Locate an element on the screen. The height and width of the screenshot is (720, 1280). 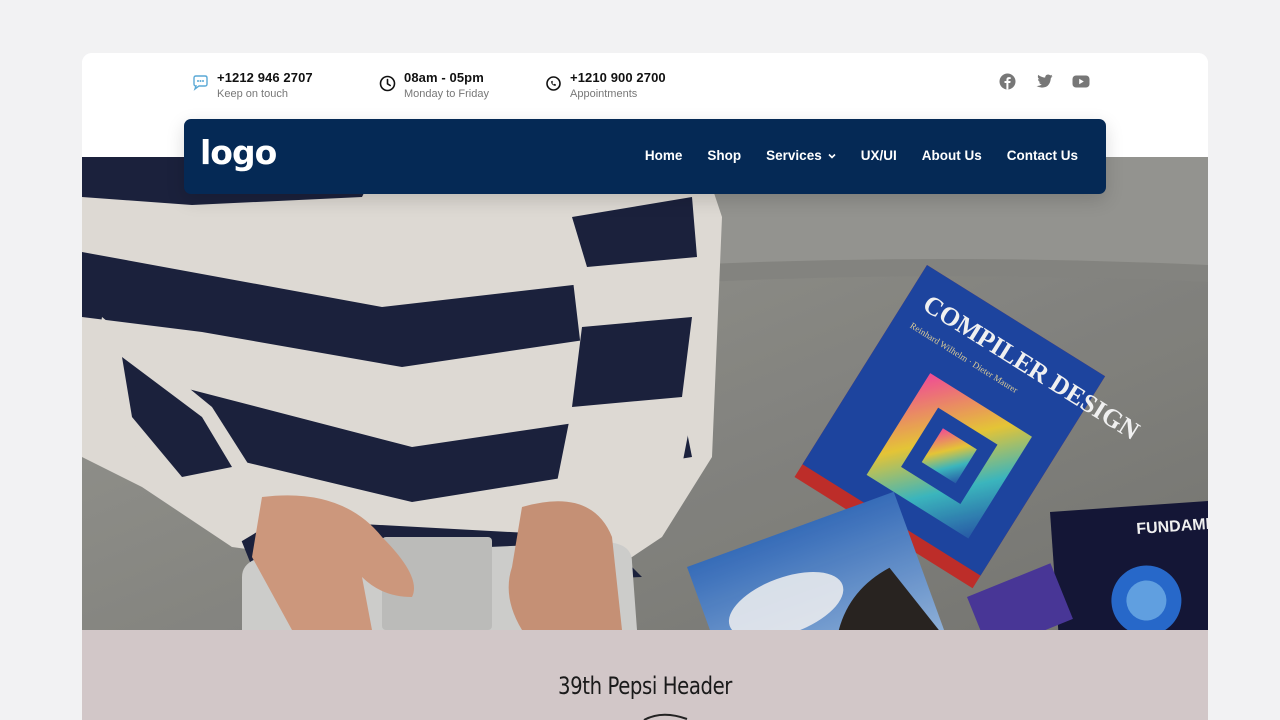
hours-text: 08am - 05pm is located at coordinates (444, 77).